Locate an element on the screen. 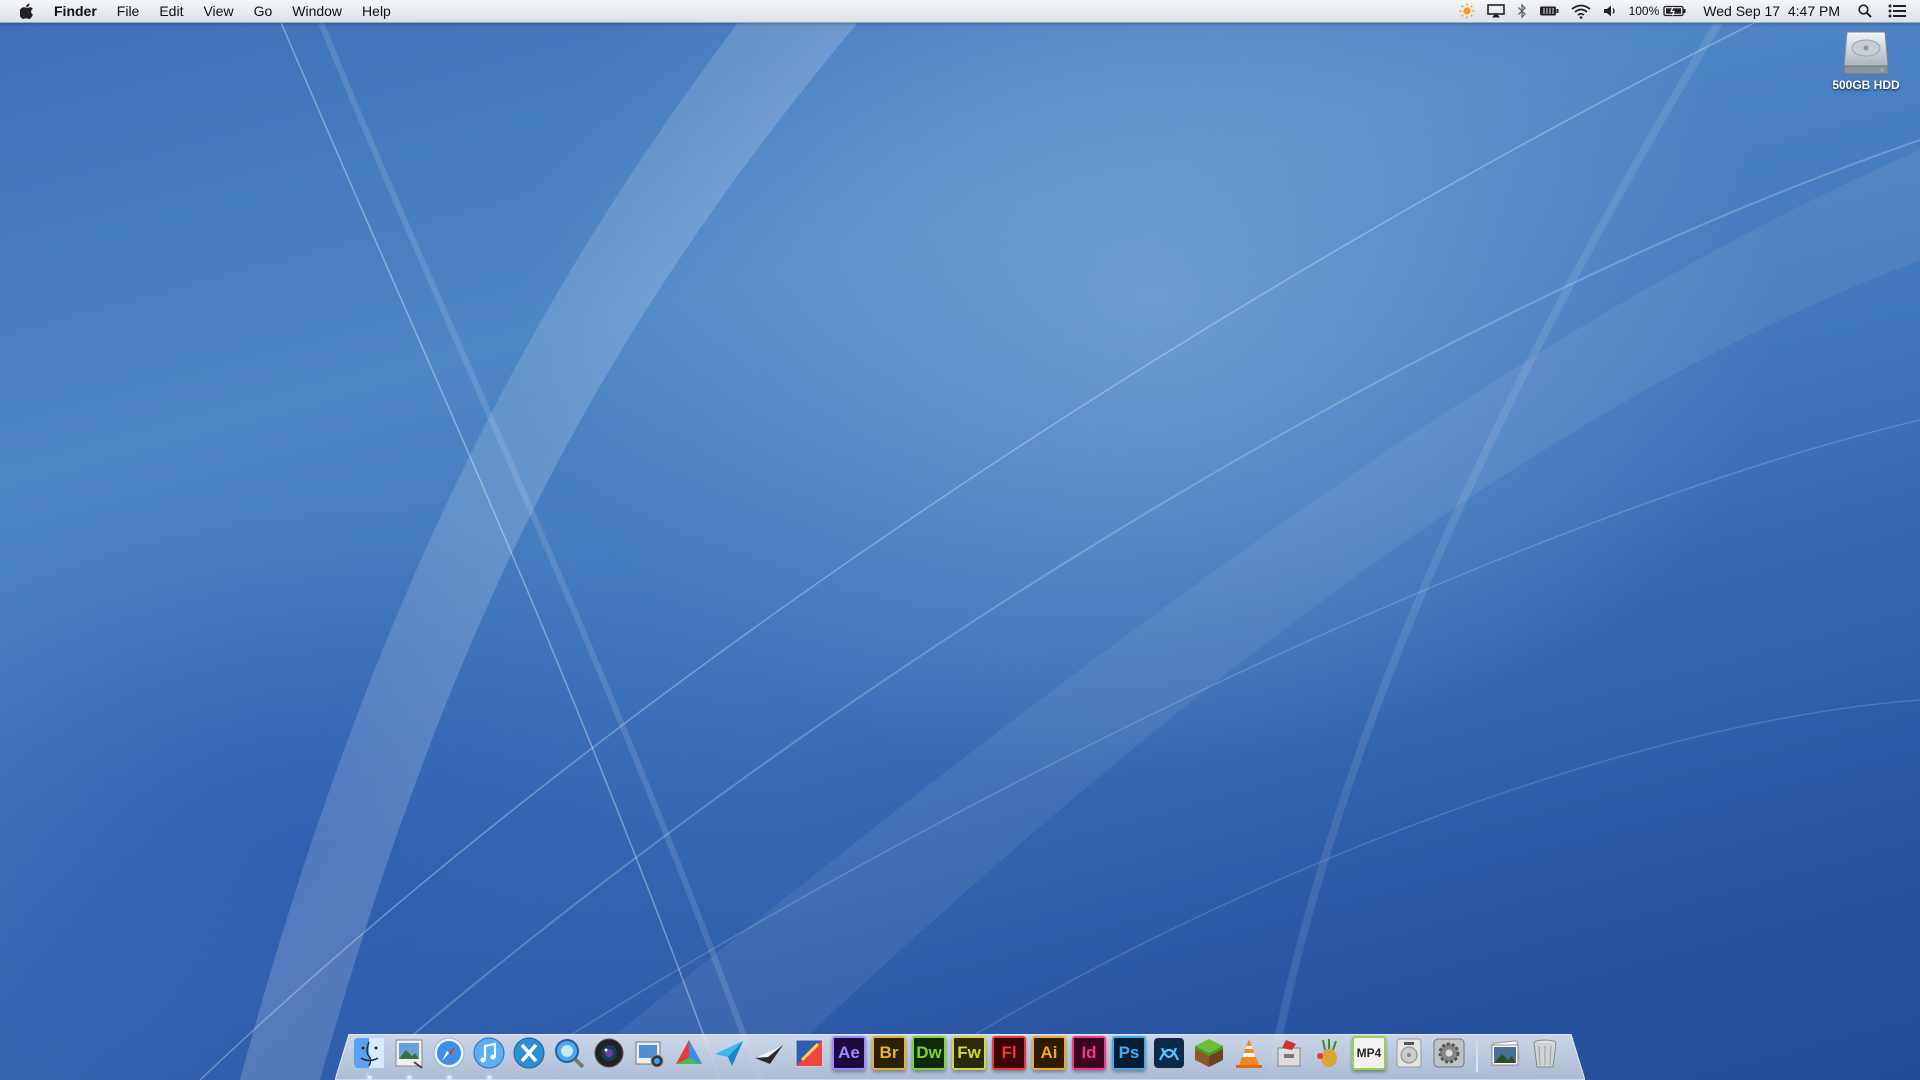 Image resolution: width=1920 pixels, height=1080 pixels. dock-safari is located at coordinates (449, 1056).